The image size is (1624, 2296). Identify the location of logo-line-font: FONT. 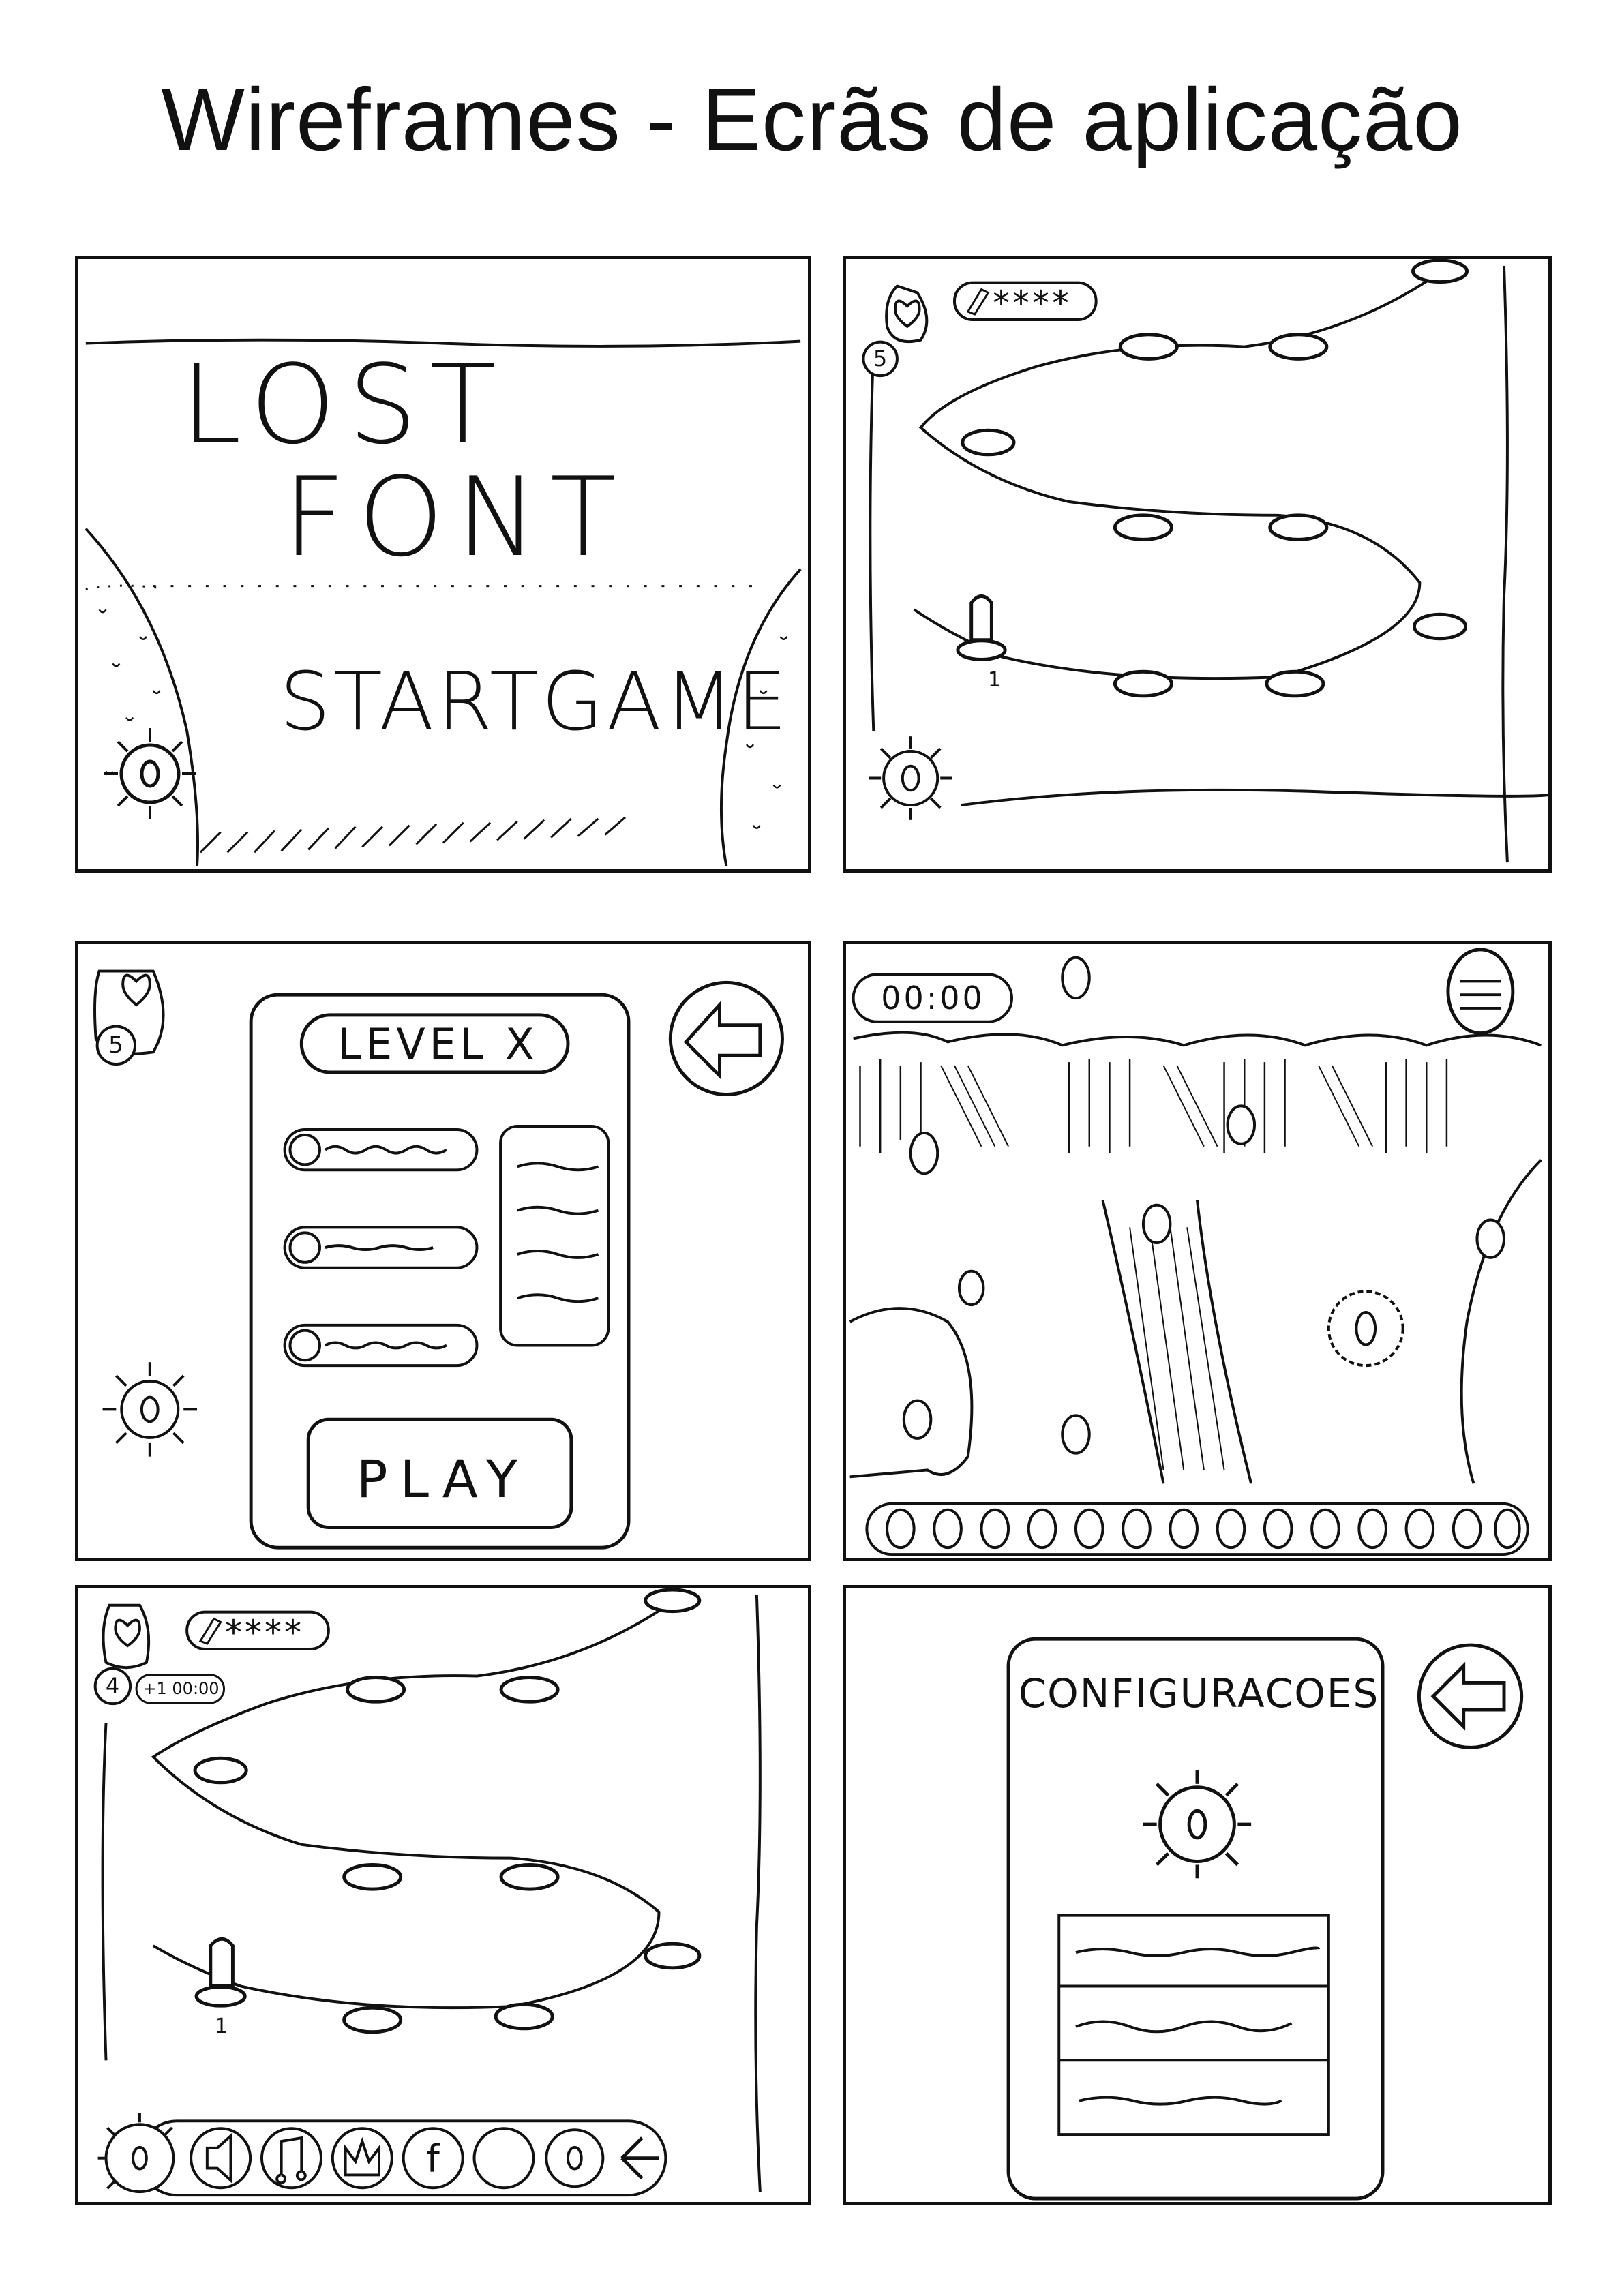
(456, 517).